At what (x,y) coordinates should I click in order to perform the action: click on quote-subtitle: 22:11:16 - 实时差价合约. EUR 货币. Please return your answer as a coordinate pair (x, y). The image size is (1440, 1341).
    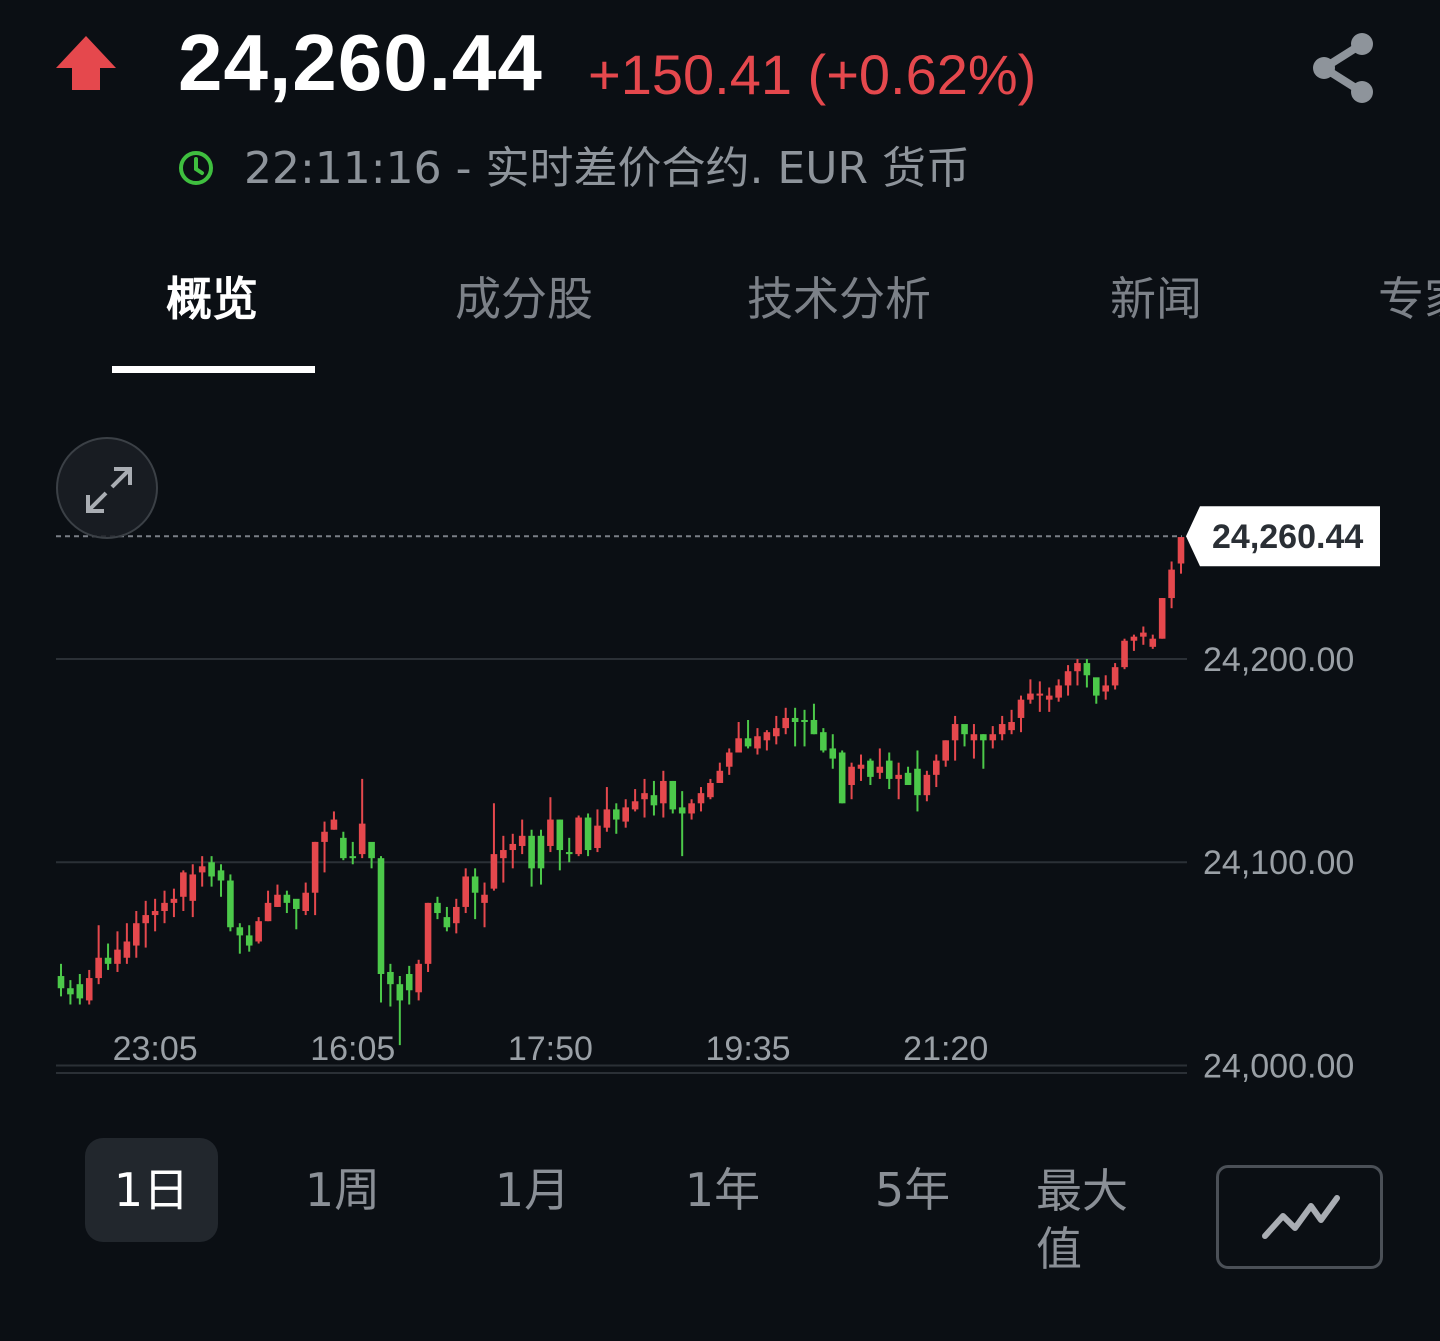
    Looking at the image, I should click on (607, 168).